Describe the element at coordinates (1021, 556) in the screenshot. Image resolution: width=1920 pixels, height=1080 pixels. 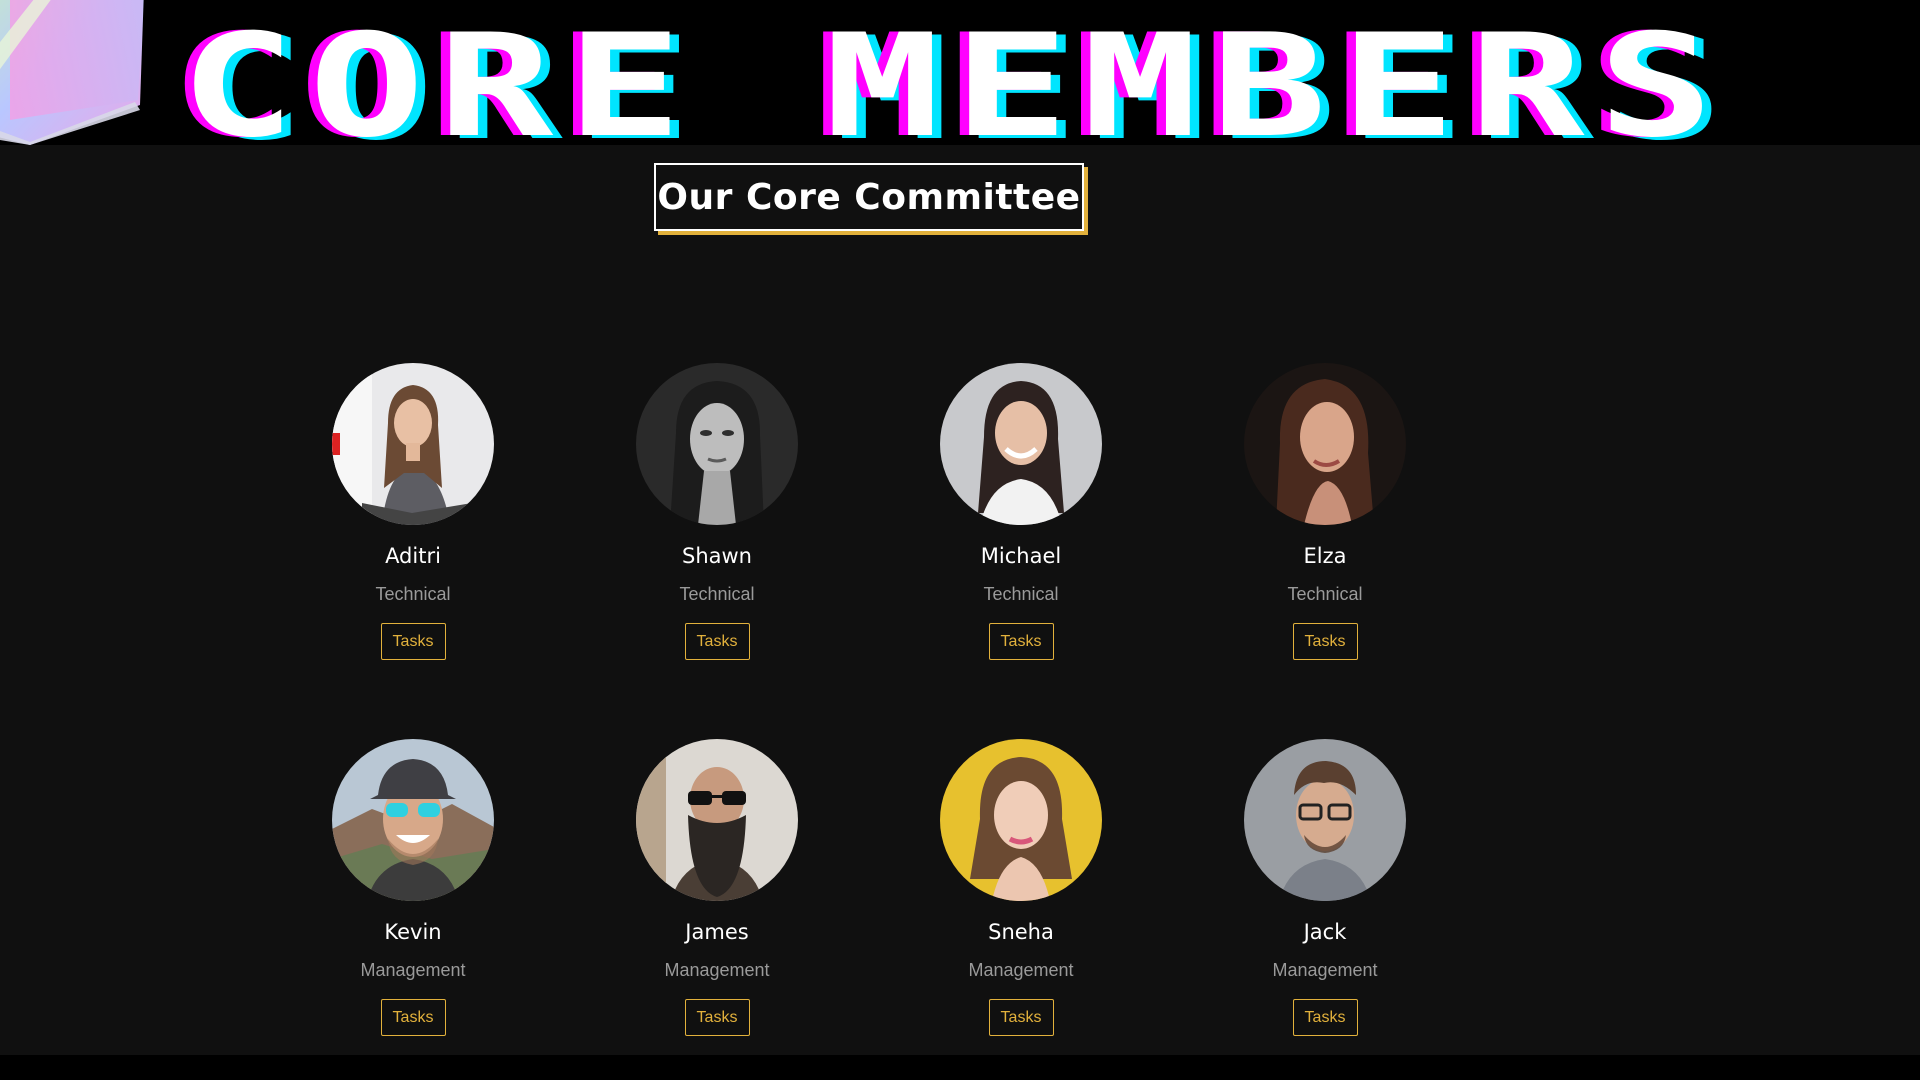
I see `member-name: Michael` at that location.